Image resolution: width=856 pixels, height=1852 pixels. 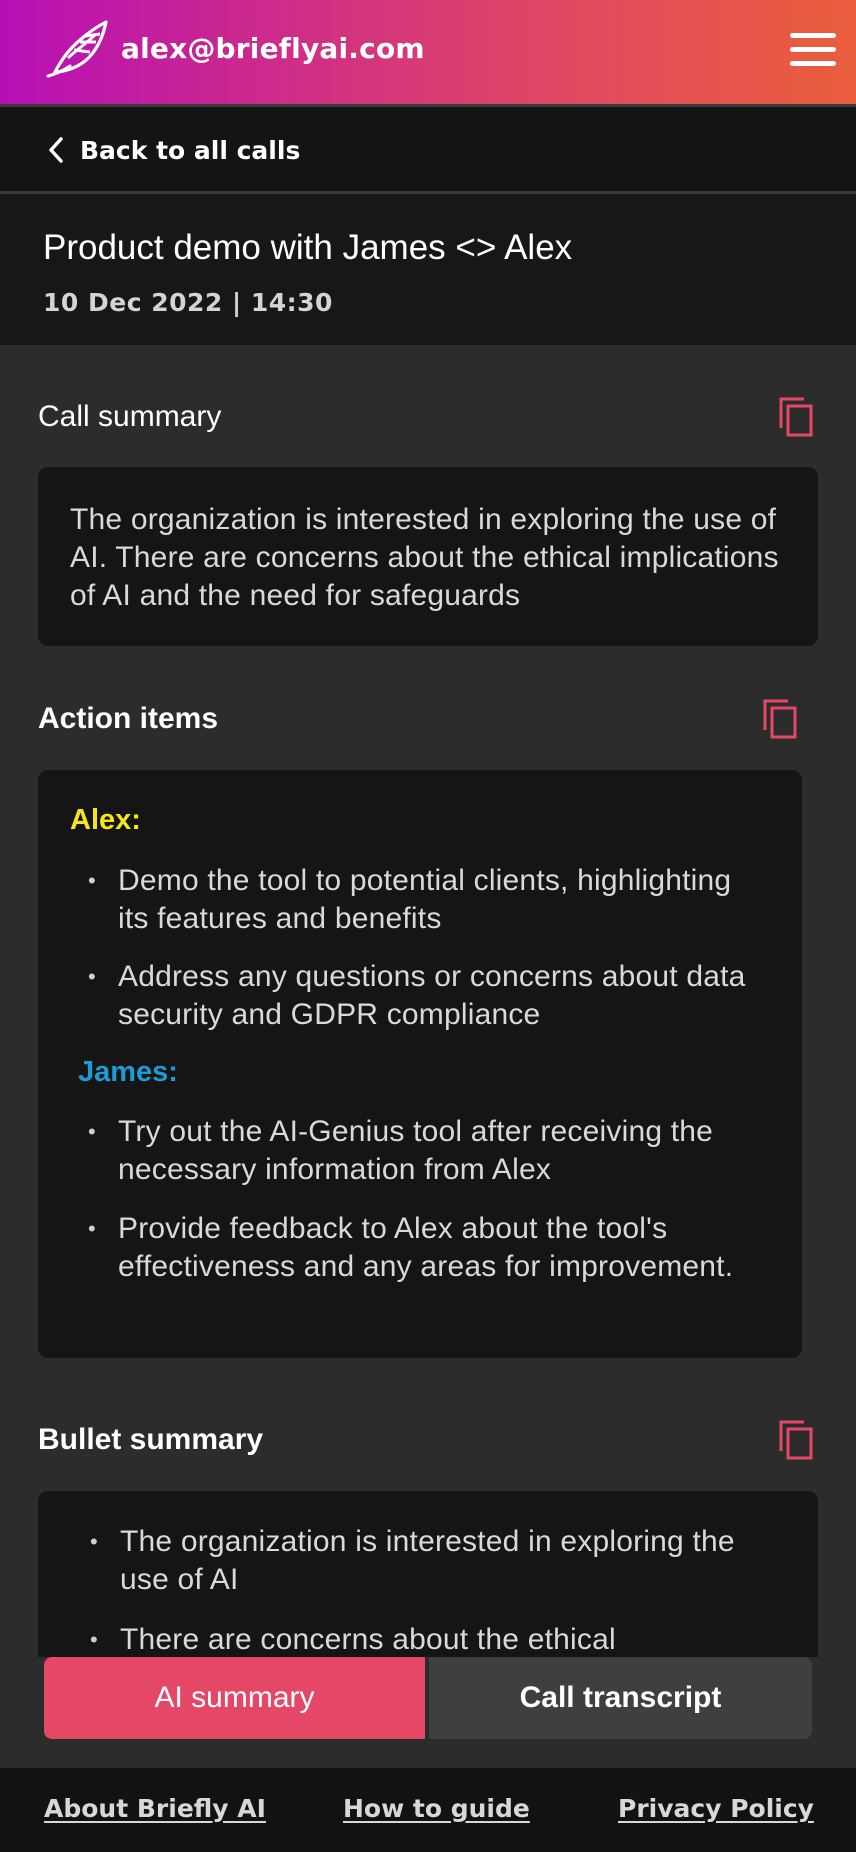 I want to click on privacy-policy-link: Privacy Policy, so click(x=716, y=1808).